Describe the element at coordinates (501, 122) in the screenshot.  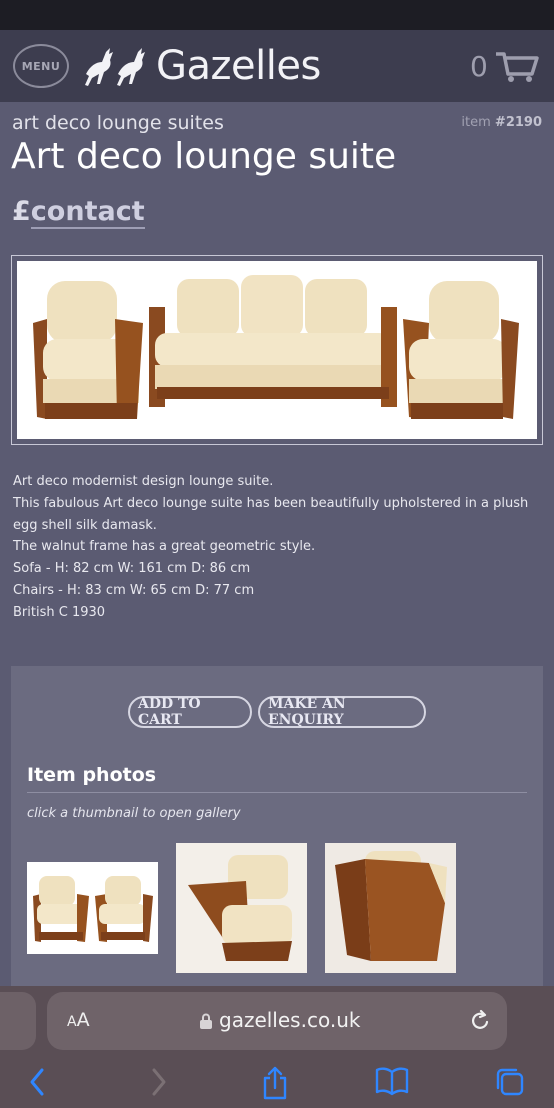
I see `item-number: item #2190` at that location.